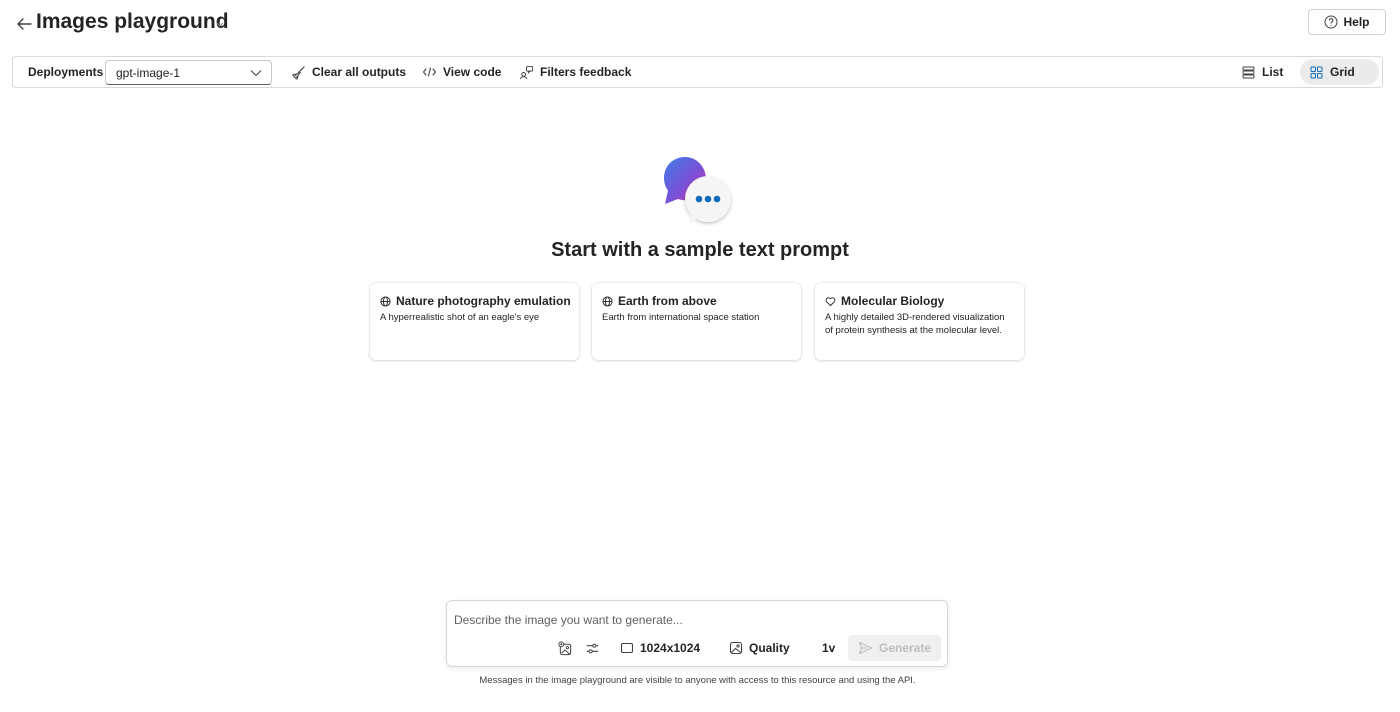  I want to click on sample-card-description: A hyperrealistic shot of an eagle's eye, so click(460, 317).